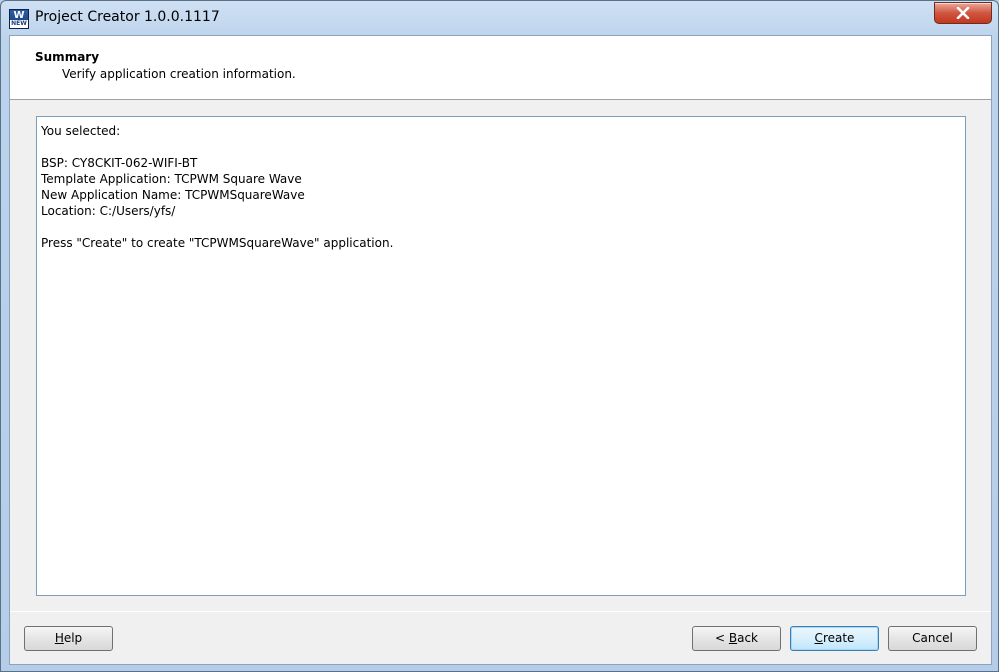 This screenshot has height=672, width=999. Describe the element at coordinates (81, 131) in the screenshot. I see `summary-line: You selected:` at that location.